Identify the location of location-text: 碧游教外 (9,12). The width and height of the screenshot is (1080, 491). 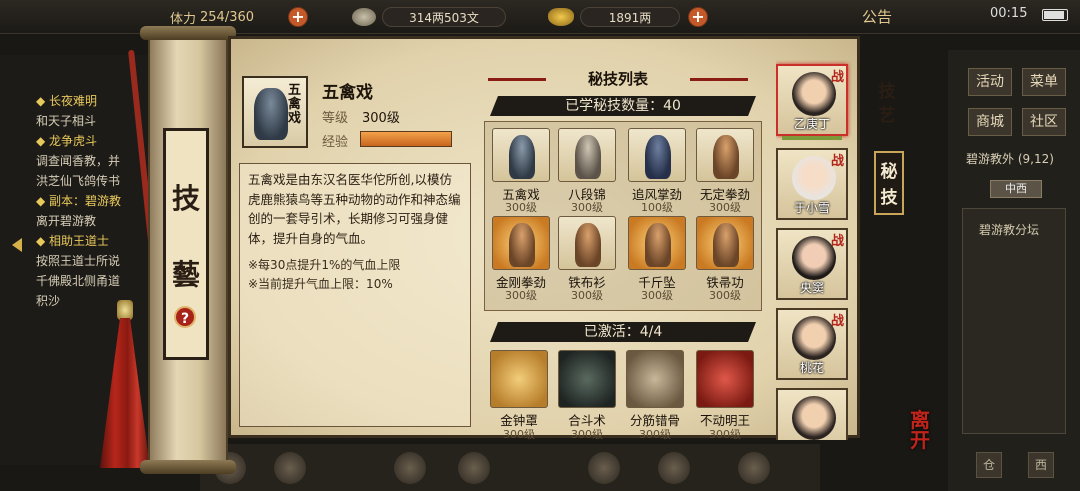
(1010, 159).